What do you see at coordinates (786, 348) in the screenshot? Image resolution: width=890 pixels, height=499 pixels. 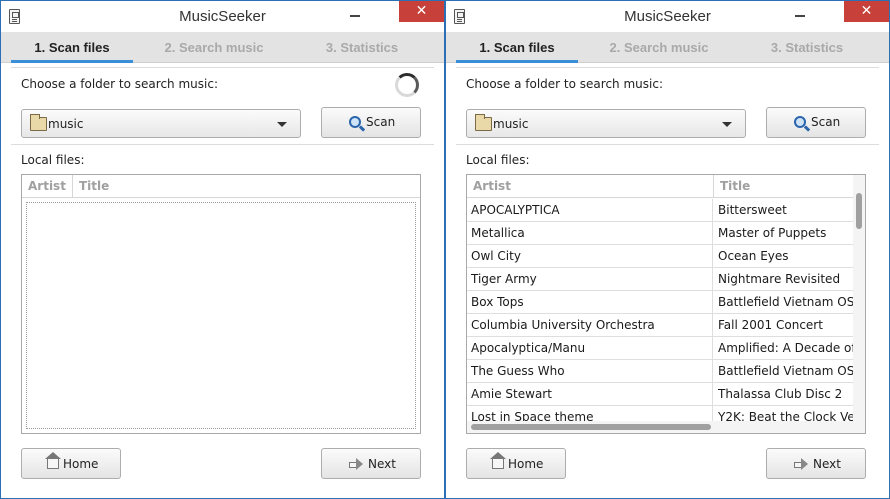 I see `cell-title: Amplified: A Decade of` at bounding box center [786, 348].